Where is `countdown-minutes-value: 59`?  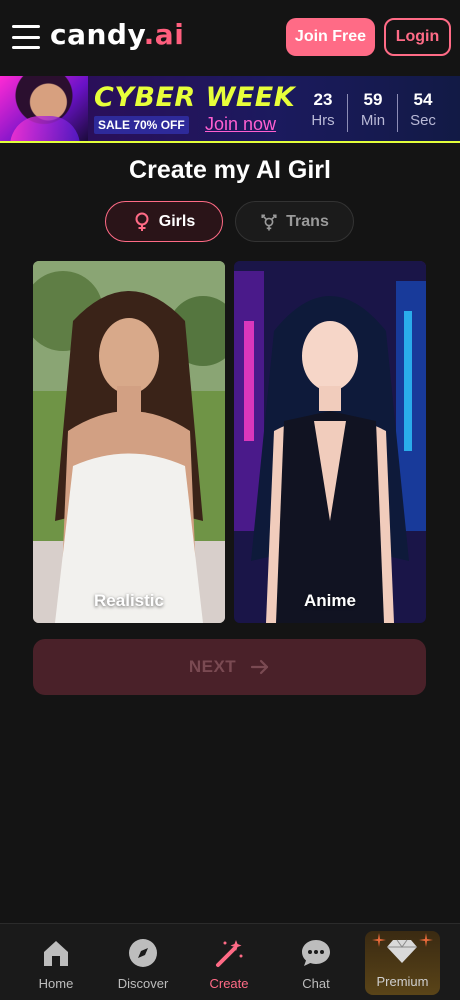 countdown-minutes-value: 59 is located at coordinates (373, 99).